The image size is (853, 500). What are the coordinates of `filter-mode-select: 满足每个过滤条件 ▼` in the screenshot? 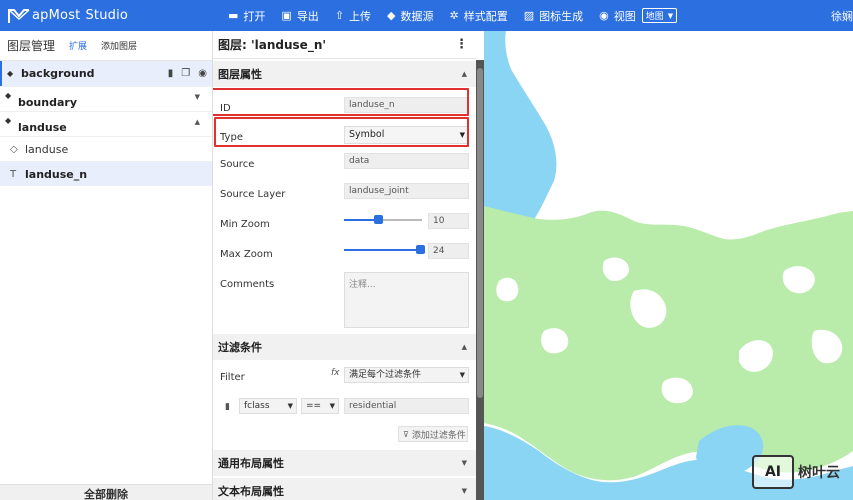 It's located at (406, 375).